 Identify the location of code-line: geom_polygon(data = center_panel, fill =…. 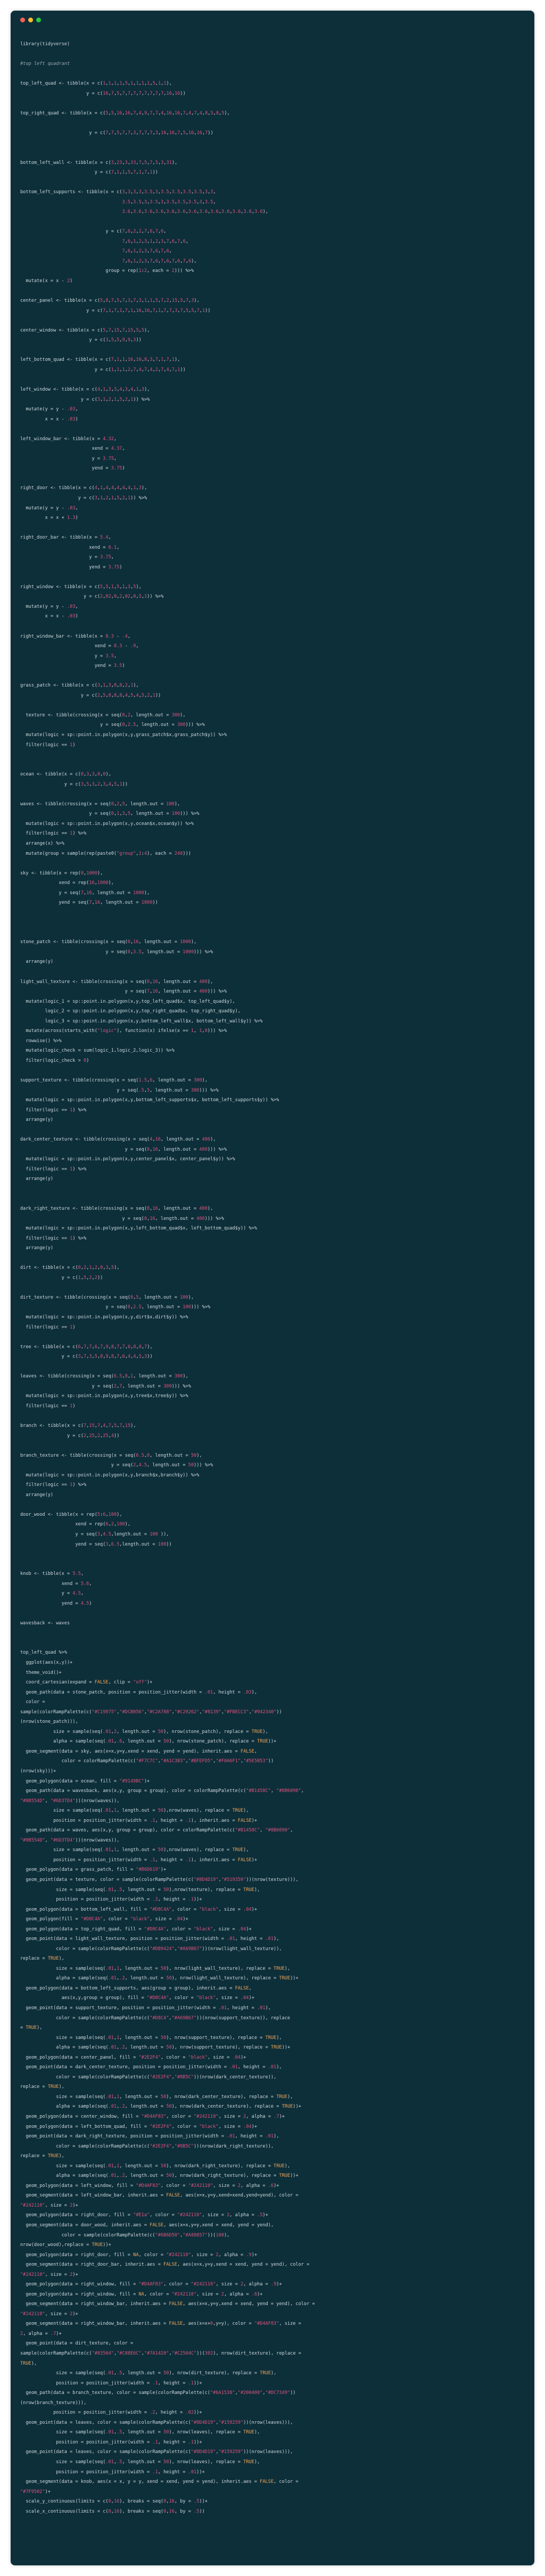
(133, 2057).